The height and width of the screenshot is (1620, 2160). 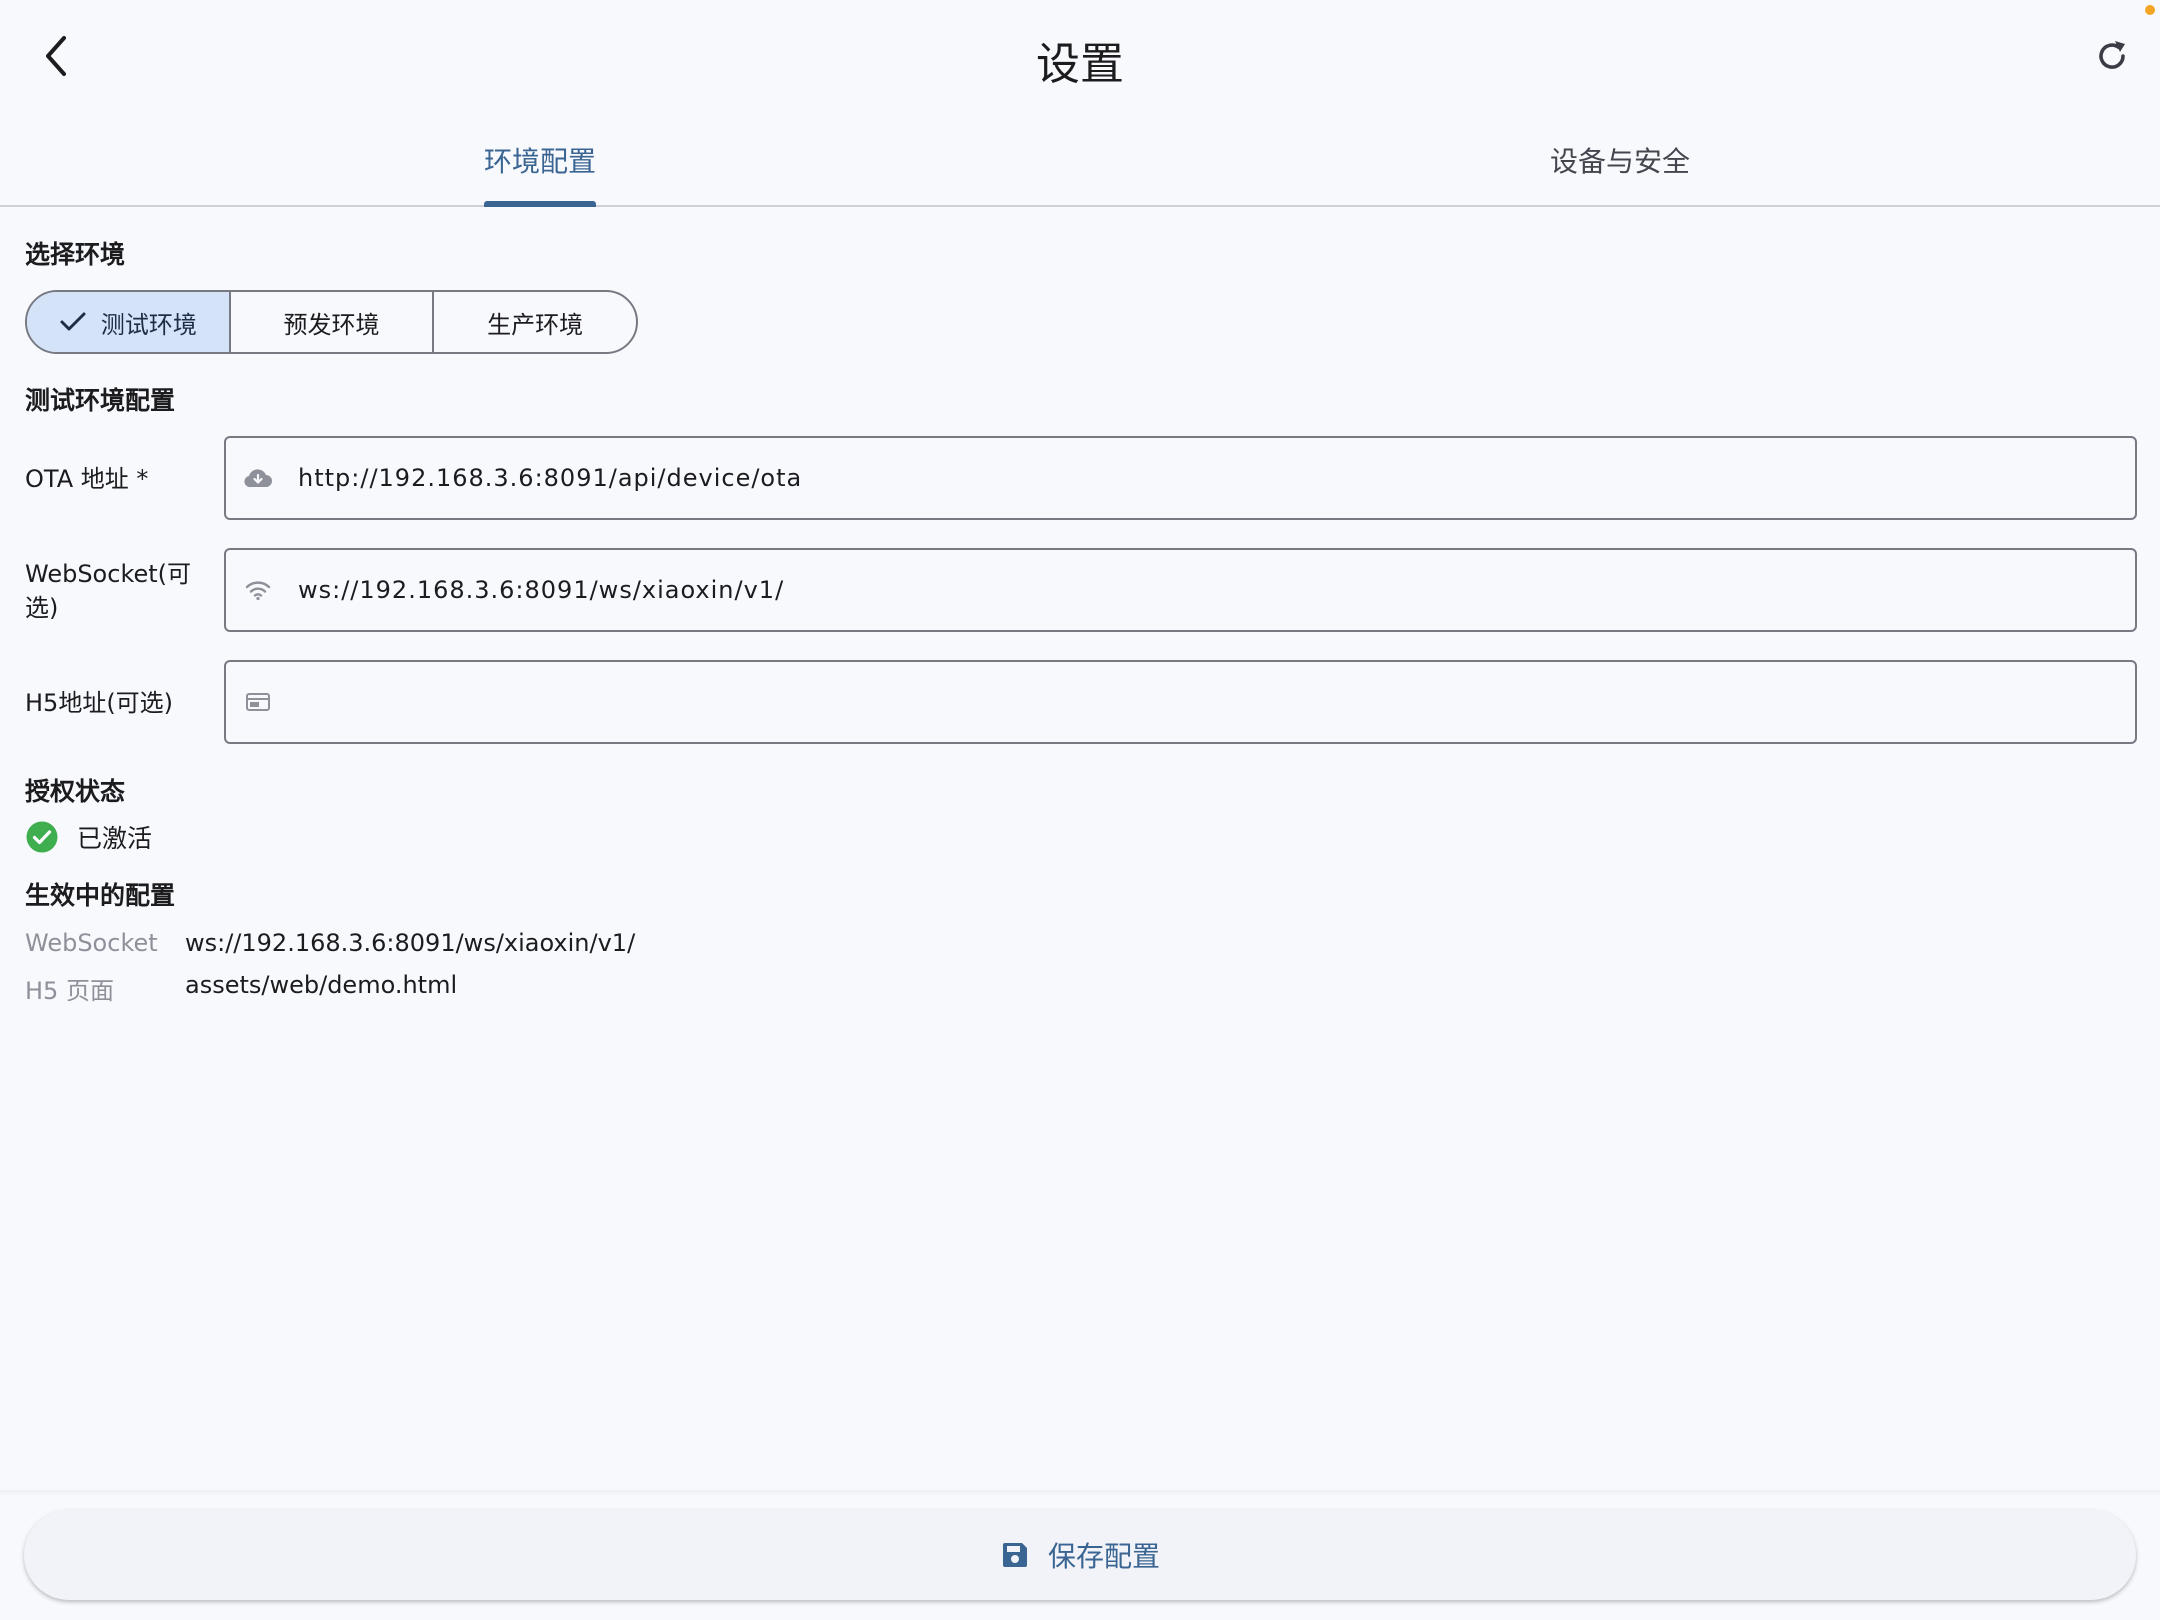 What do you see at coordinates (69, 991) in the screenshot?
I see `effective-key: H5 页面` at bounding box center [69, 991].